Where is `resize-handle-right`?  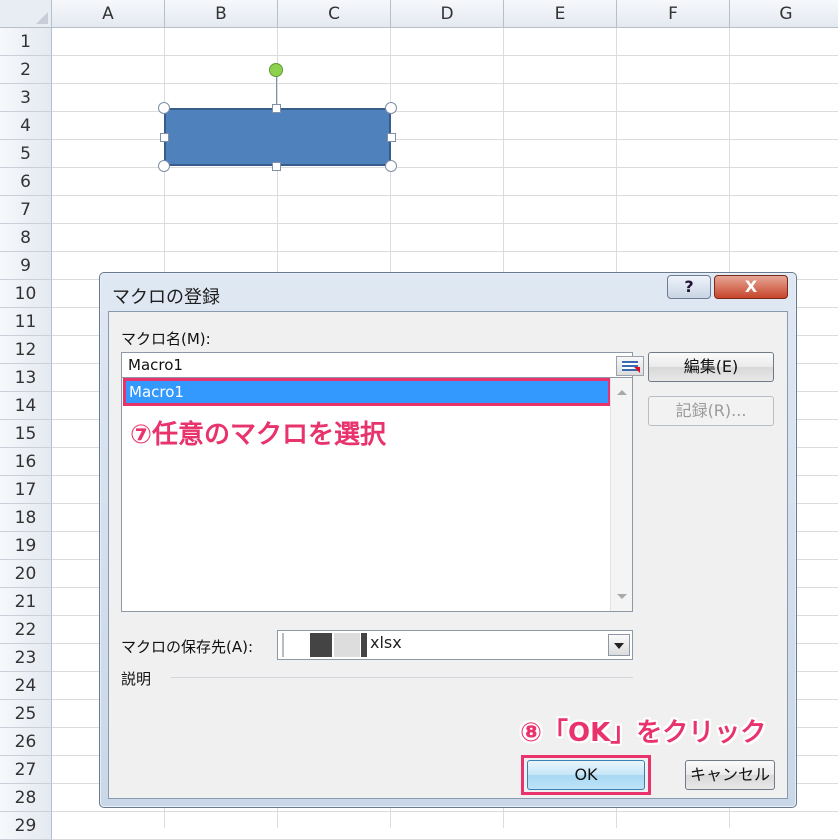
resize-handle-right is located at coordinates (391, 137).